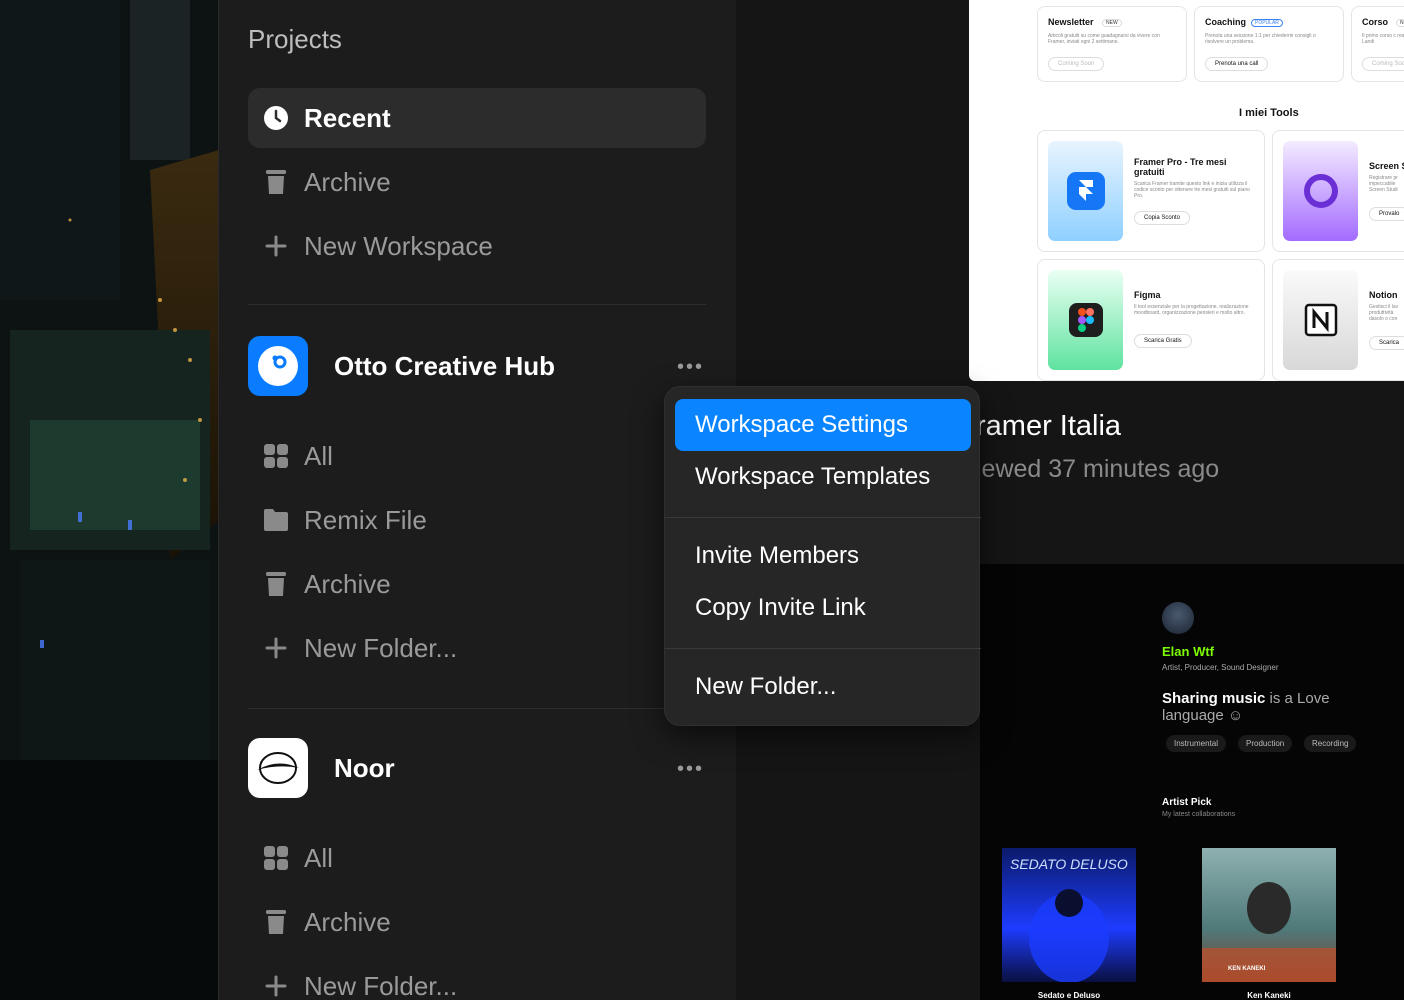 Image resolution: width=1404 pixels, height=1000 pixels. I want to click on tool-text: Registrare pr impeccabile Screen Studi, so click(1383, 184).